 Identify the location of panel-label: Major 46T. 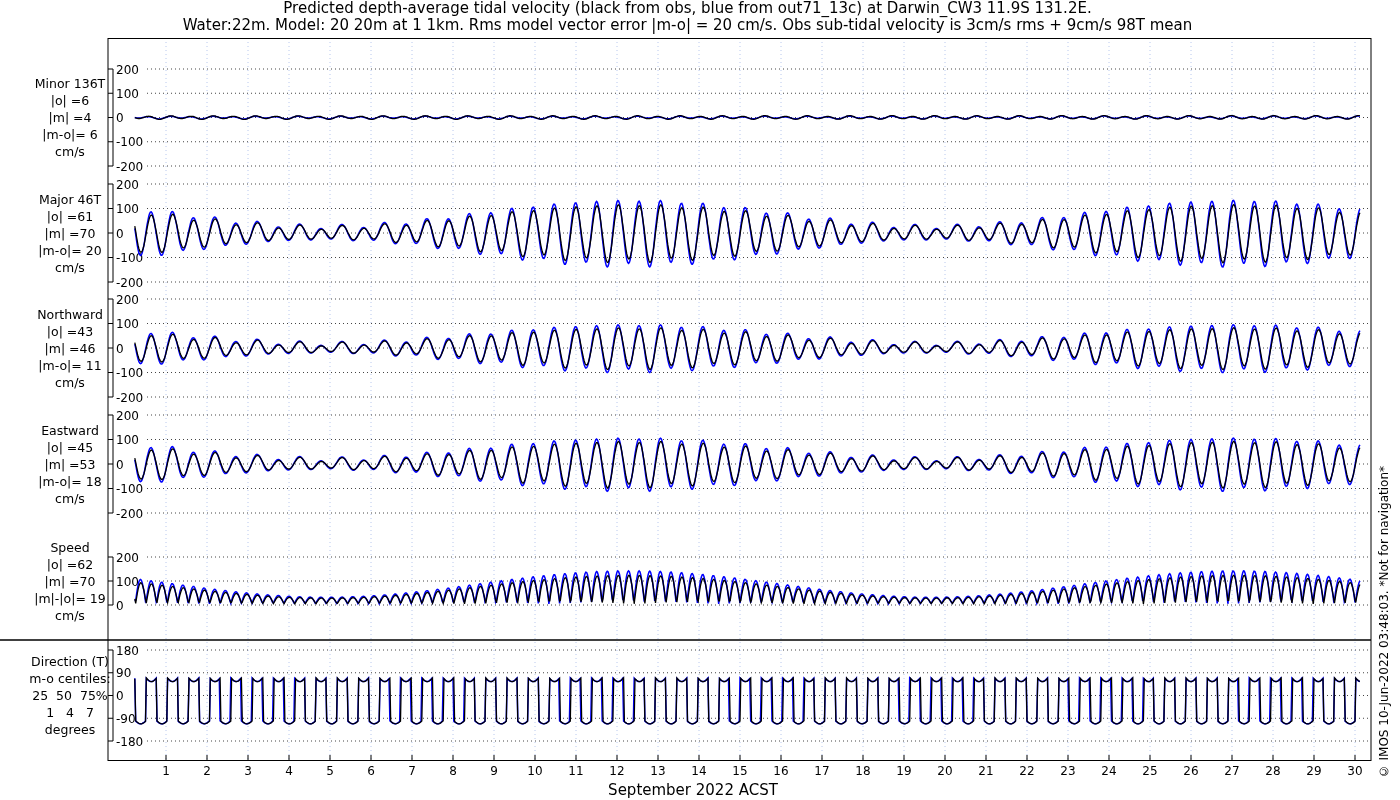
(70, 199).